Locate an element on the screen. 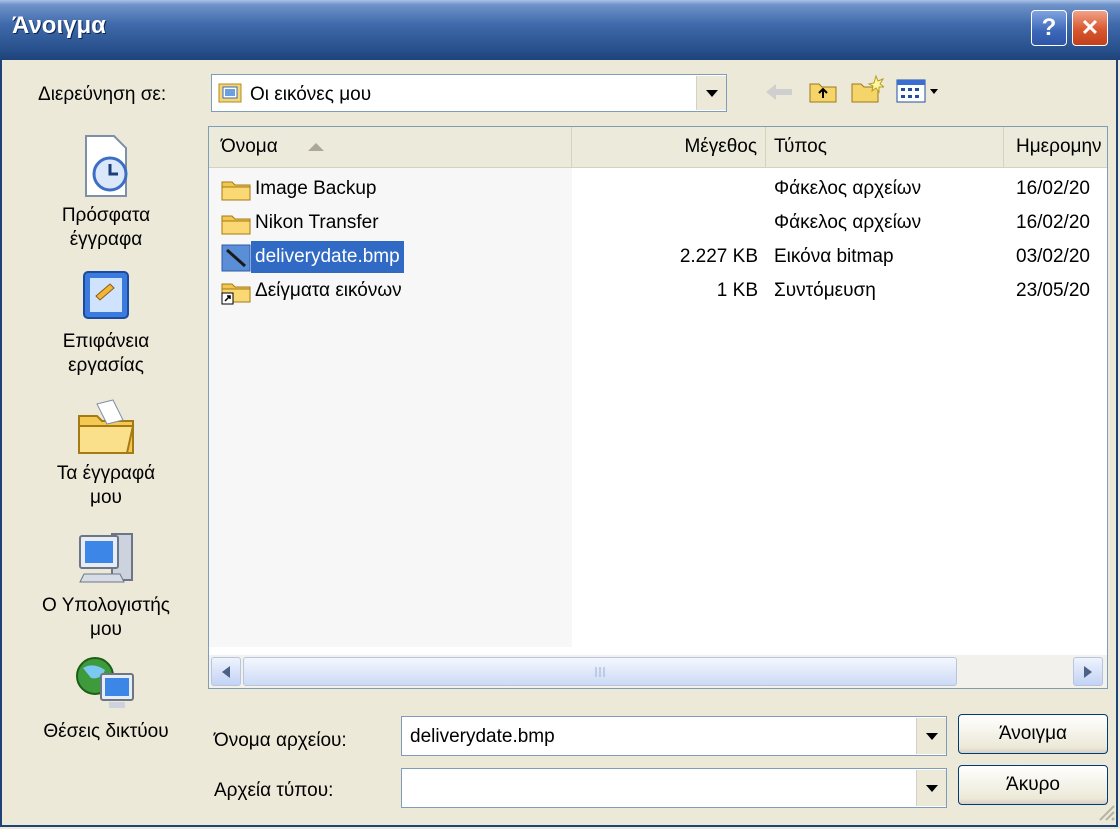 This screenshot has width=1120, height=829. sort-ascending-icon is located at coordinates (316, 147).